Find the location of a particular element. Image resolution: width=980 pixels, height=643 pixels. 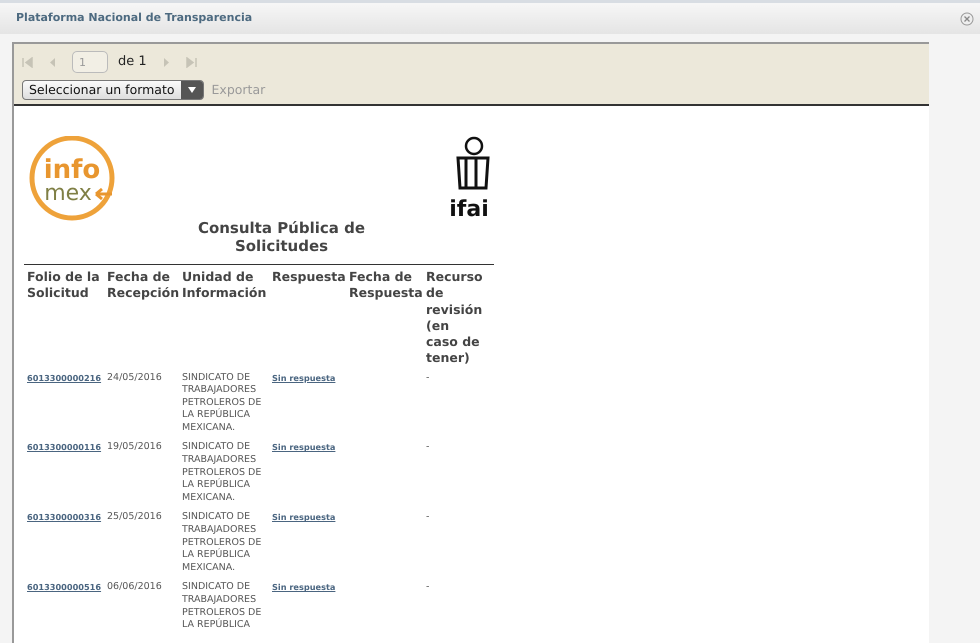

report-title: Consulta Pública de Solicitudes is located at coordinates (281, 237).